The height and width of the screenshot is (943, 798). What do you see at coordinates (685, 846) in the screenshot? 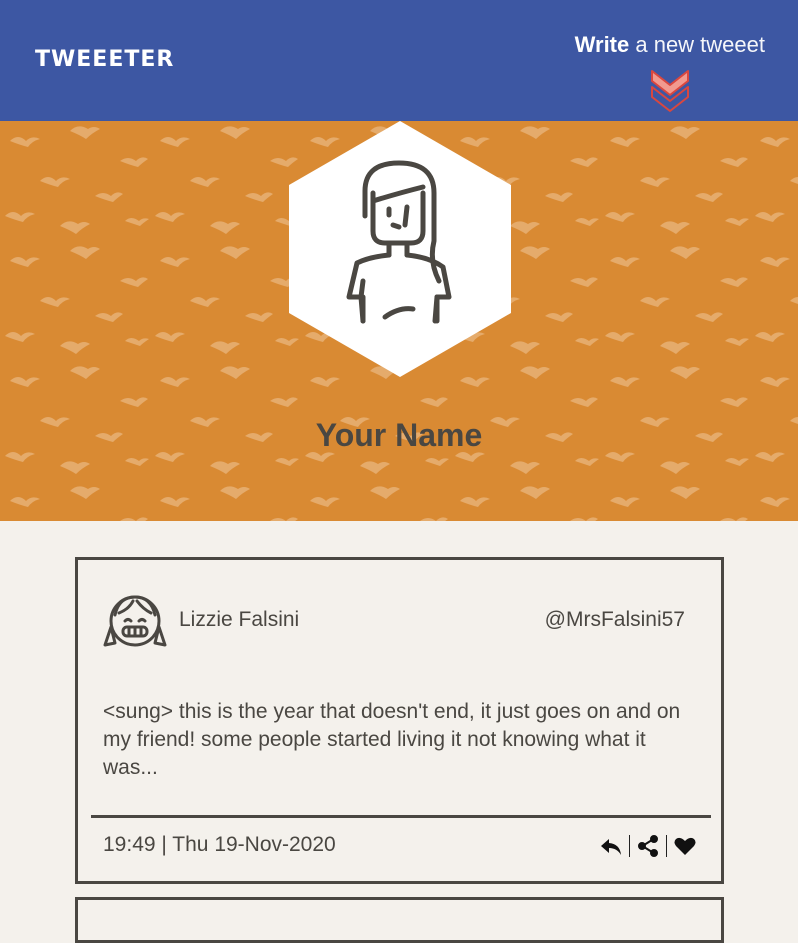
I see `heart-icon` at bounding box center [685, 846].